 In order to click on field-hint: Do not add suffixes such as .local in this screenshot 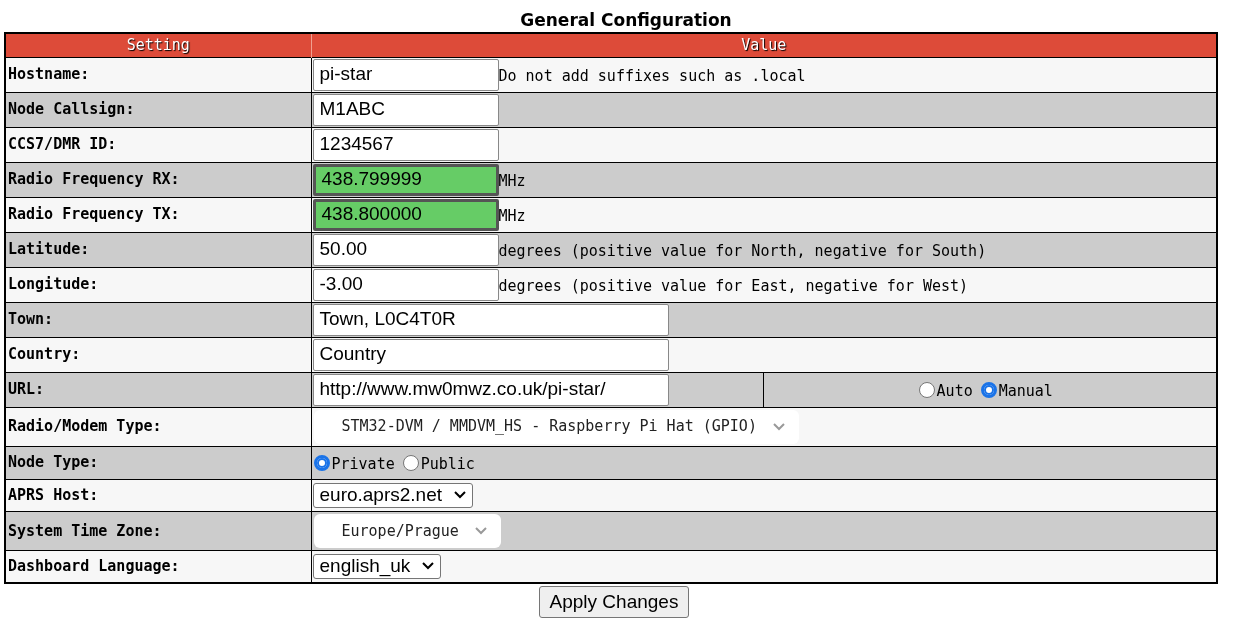, I will do `click(652, 77)`.